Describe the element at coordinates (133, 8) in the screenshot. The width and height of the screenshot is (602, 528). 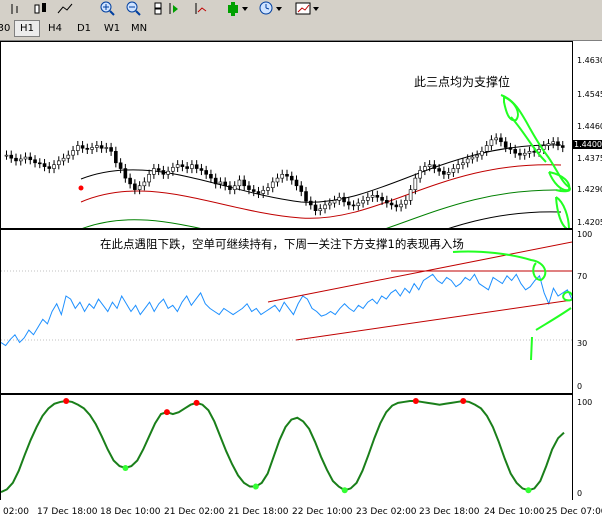
I see `zoom-out-icon` at that location.